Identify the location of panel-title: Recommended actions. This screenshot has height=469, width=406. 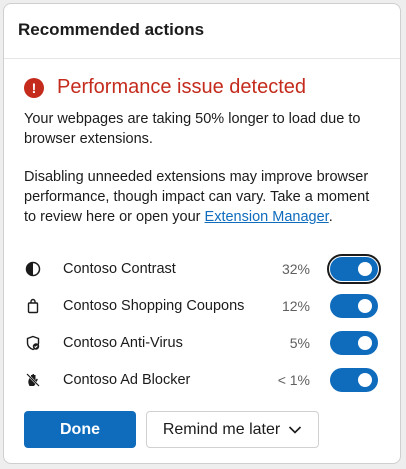
(111, 29).